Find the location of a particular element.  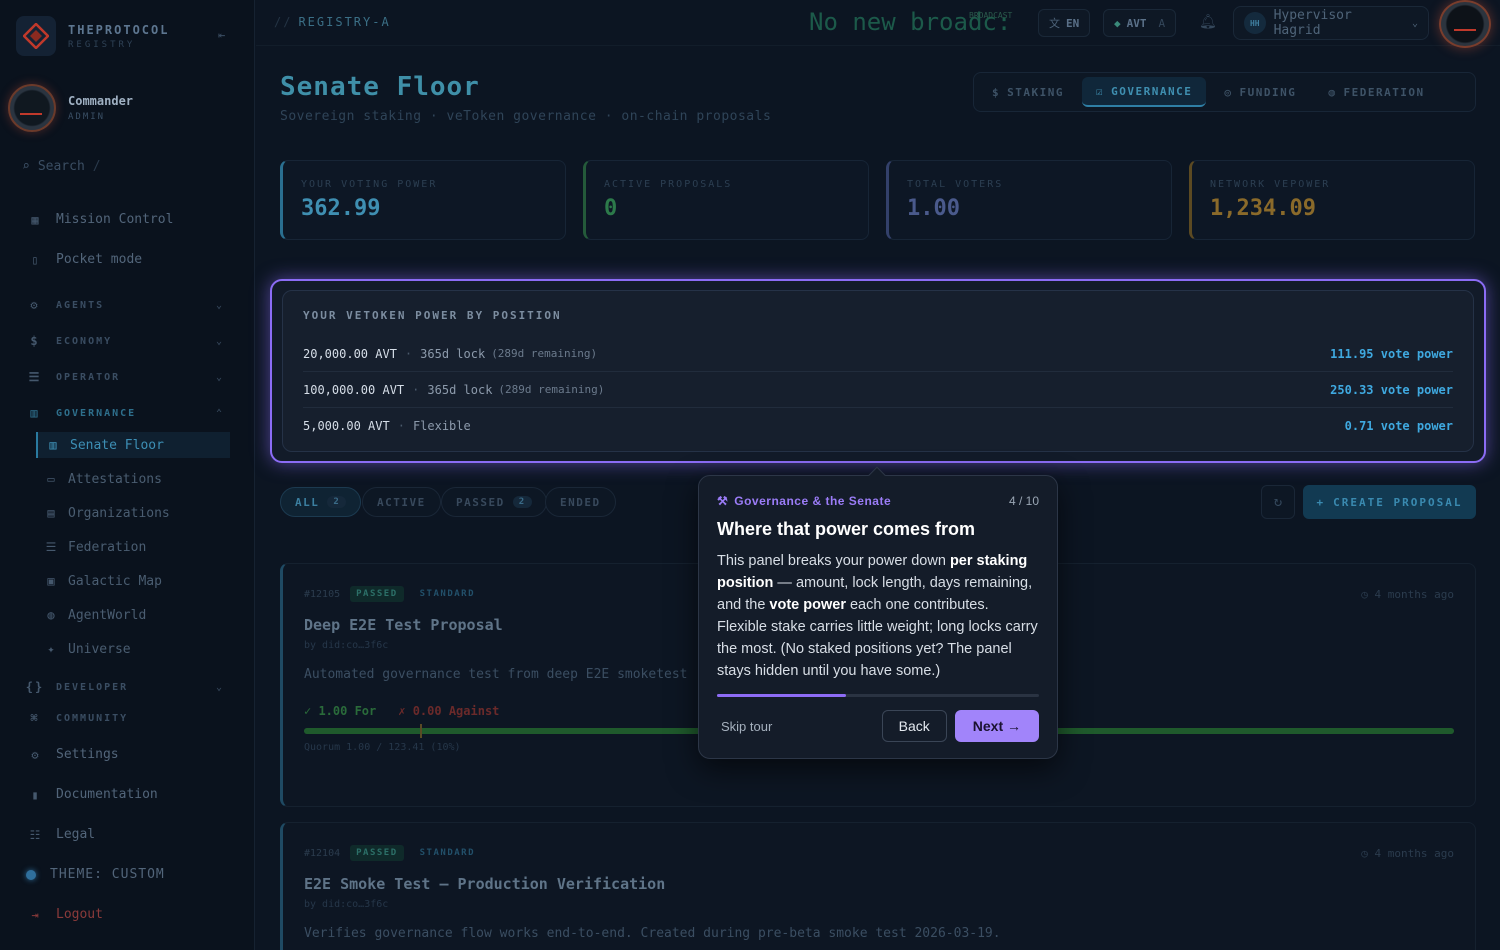

sidebar-item-senate-floor: ▥ Senate Floor is located at coordinates (133, 445).